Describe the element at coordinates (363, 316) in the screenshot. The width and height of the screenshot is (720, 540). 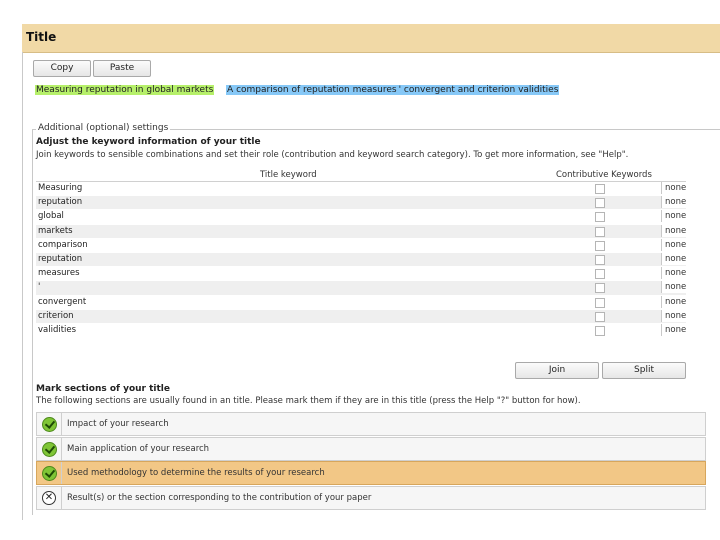
I see `keyword-row: criterion none` at that location.